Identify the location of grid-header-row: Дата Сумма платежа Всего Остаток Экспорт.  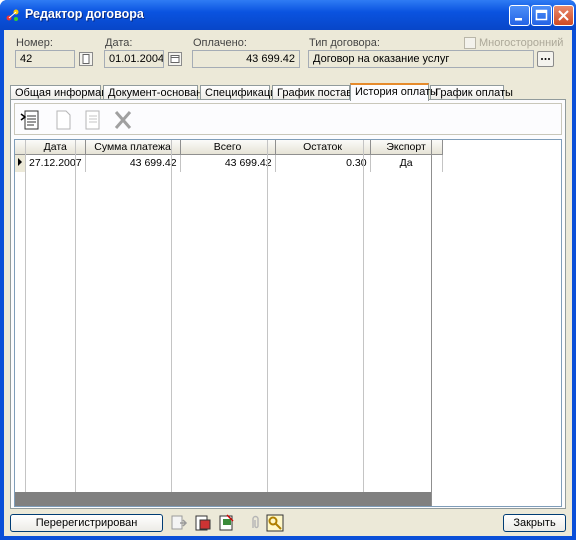
(229, 147).